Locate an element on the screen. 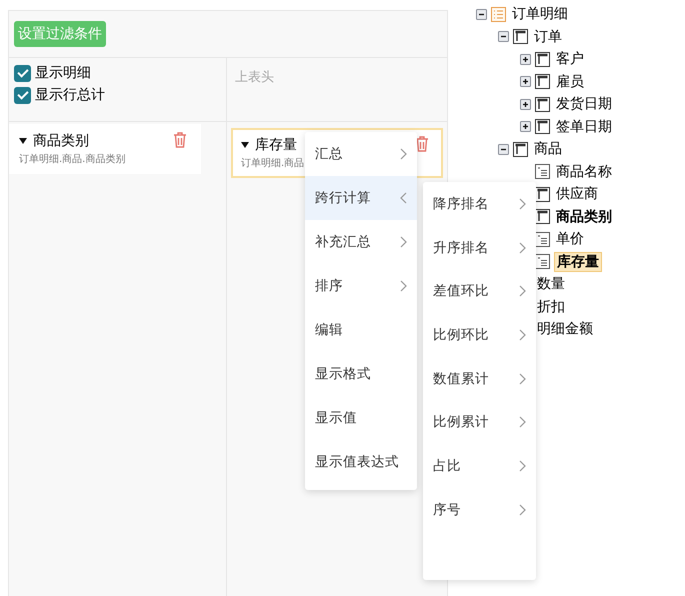 The image size is (685, 596). checkbox-label: 显示明细 is located at coordinates (63, 73).